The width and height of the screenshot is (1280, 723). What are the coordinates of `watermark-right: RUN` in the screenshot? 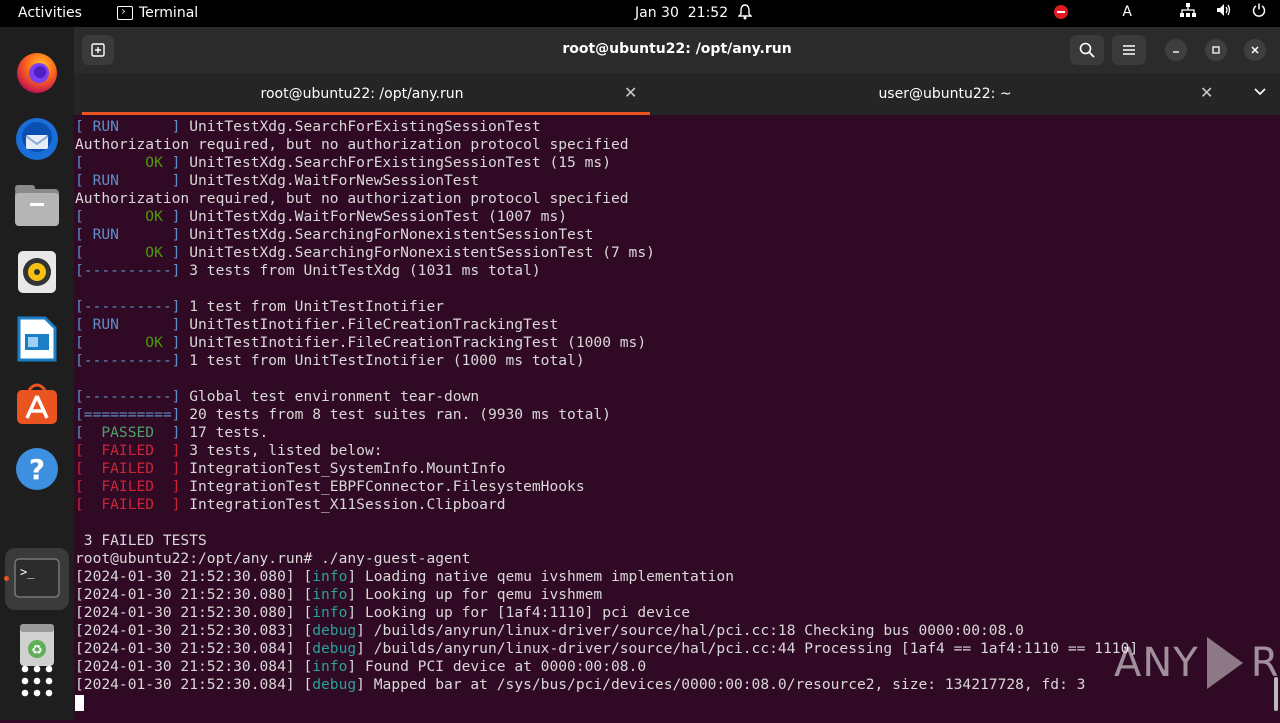 It's located at (1265, 663).